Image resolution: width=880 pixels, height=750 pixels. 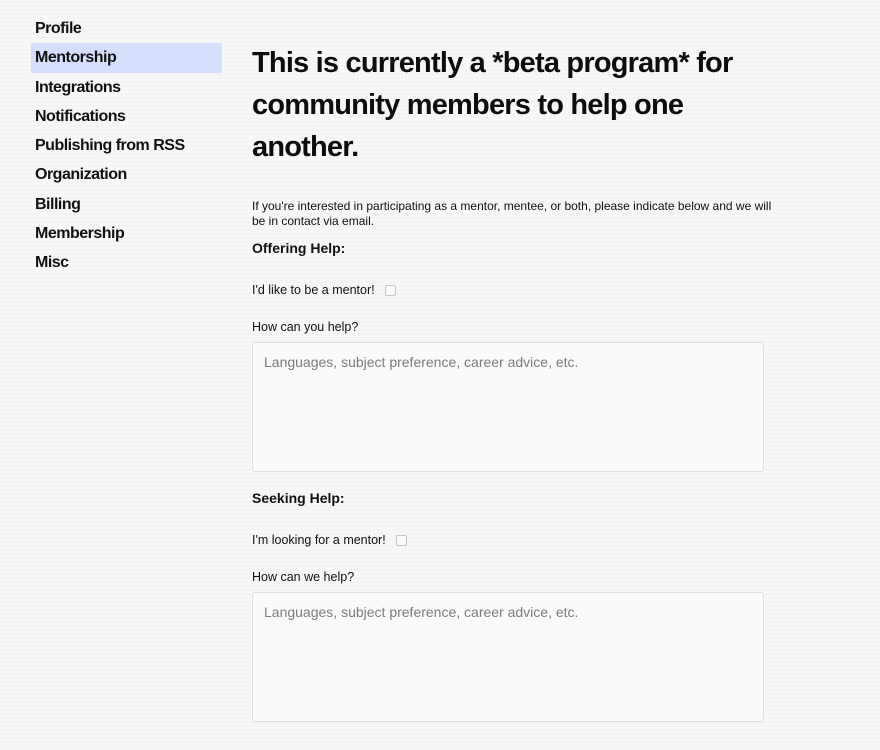 What do you see at coordinates (126, 87) in the screenshot?
I see `sidebar-item-integrations: Integrations` at bounding box center [126, 87].